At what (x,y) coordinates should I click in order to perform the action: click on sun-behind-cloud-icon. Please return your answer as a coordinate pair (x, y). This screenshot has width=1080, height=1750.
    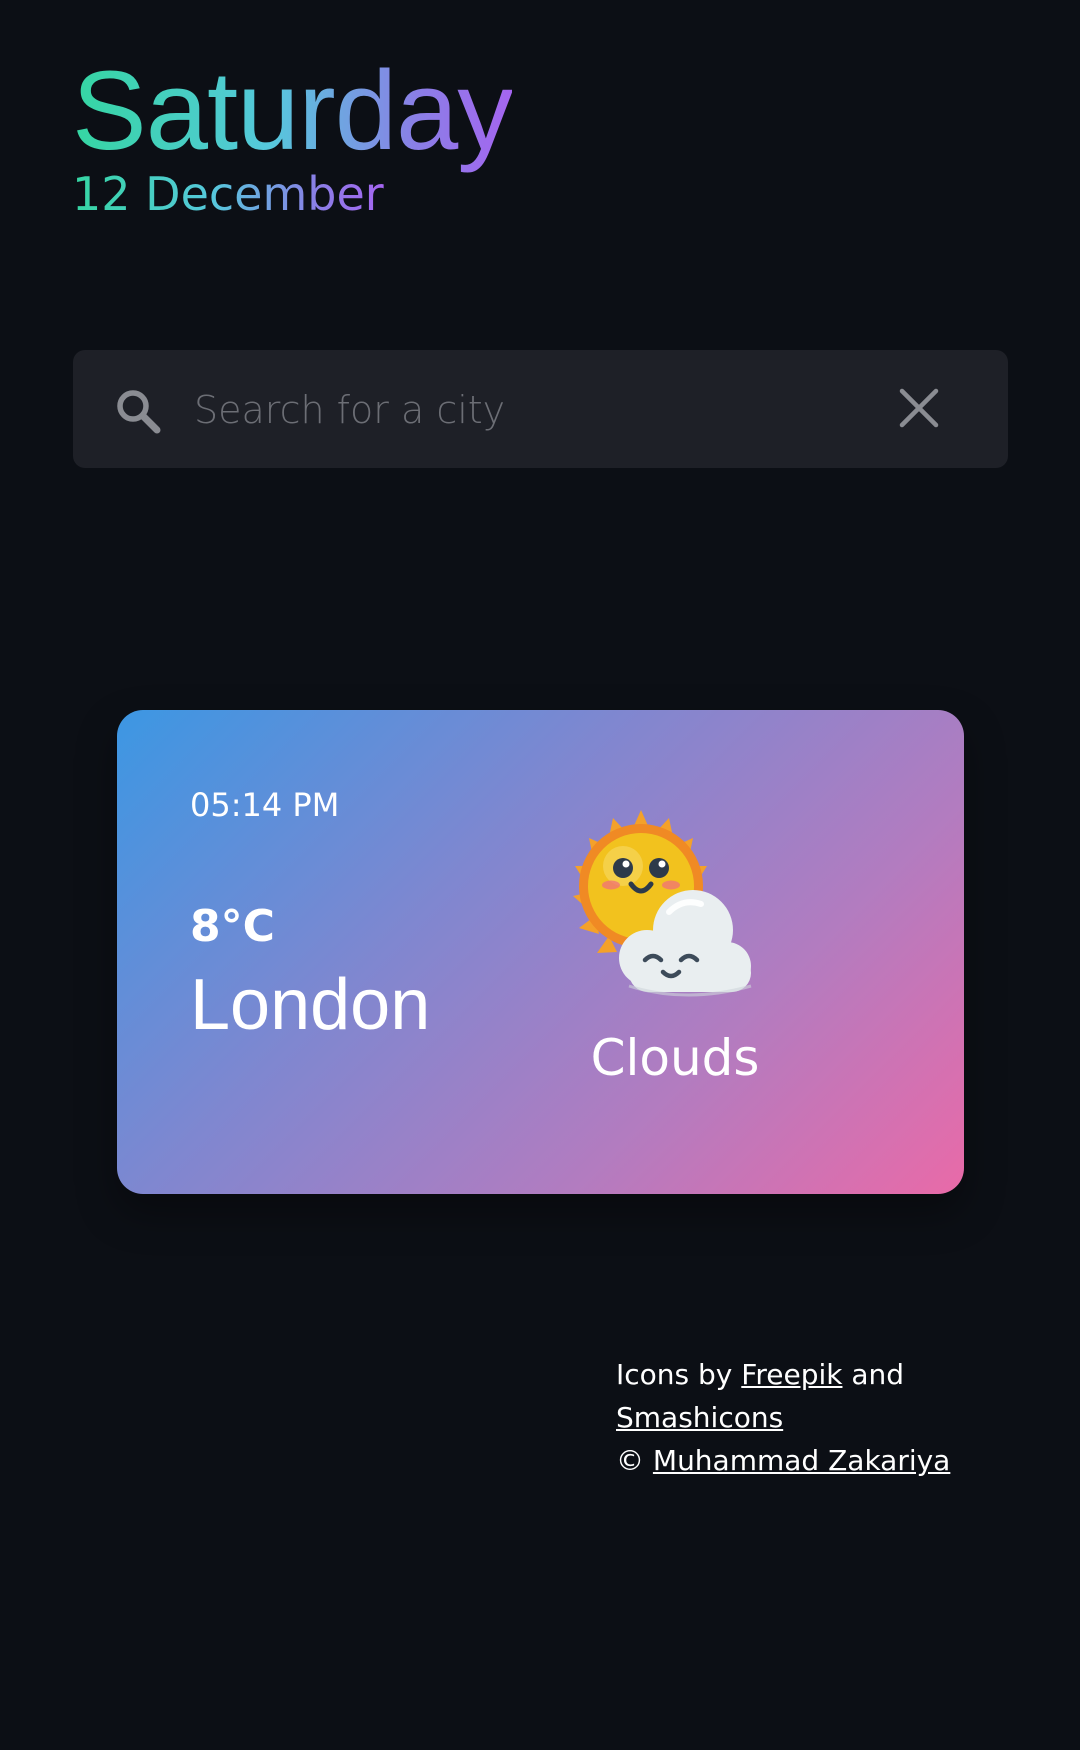
    Looking at the image, I should click on (662, 903).